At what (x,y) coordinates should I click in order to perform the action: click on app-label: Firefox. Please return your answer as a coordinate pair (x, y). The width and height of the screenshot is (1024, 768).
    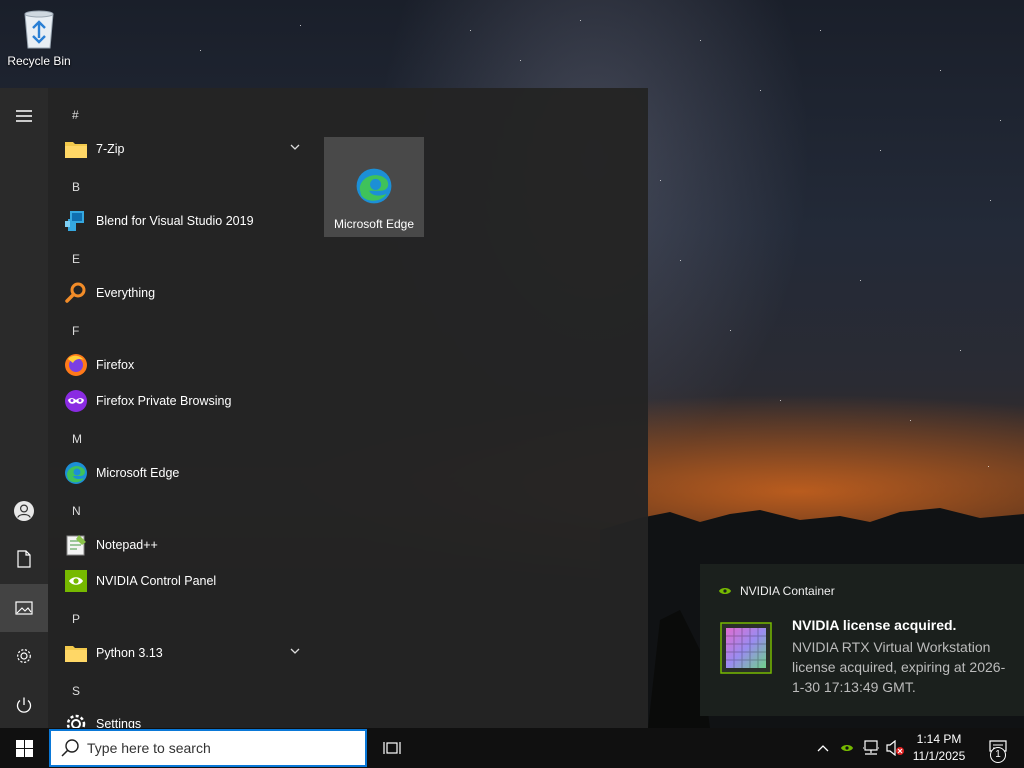
    Looking at the image, I should click on (115, 365).